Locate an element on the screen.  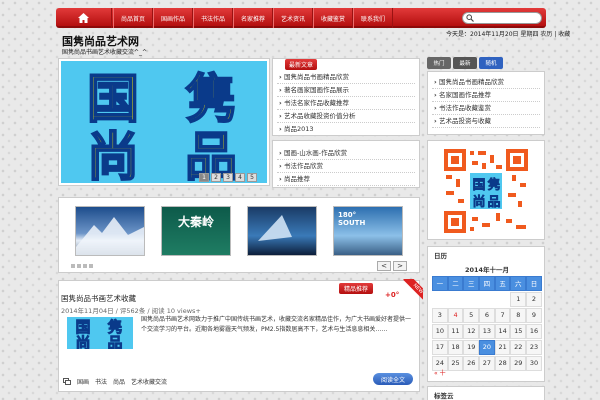
sidebar-list-item: 国隽尚品书画精品欣赏 is located at coordinates (486, 82).